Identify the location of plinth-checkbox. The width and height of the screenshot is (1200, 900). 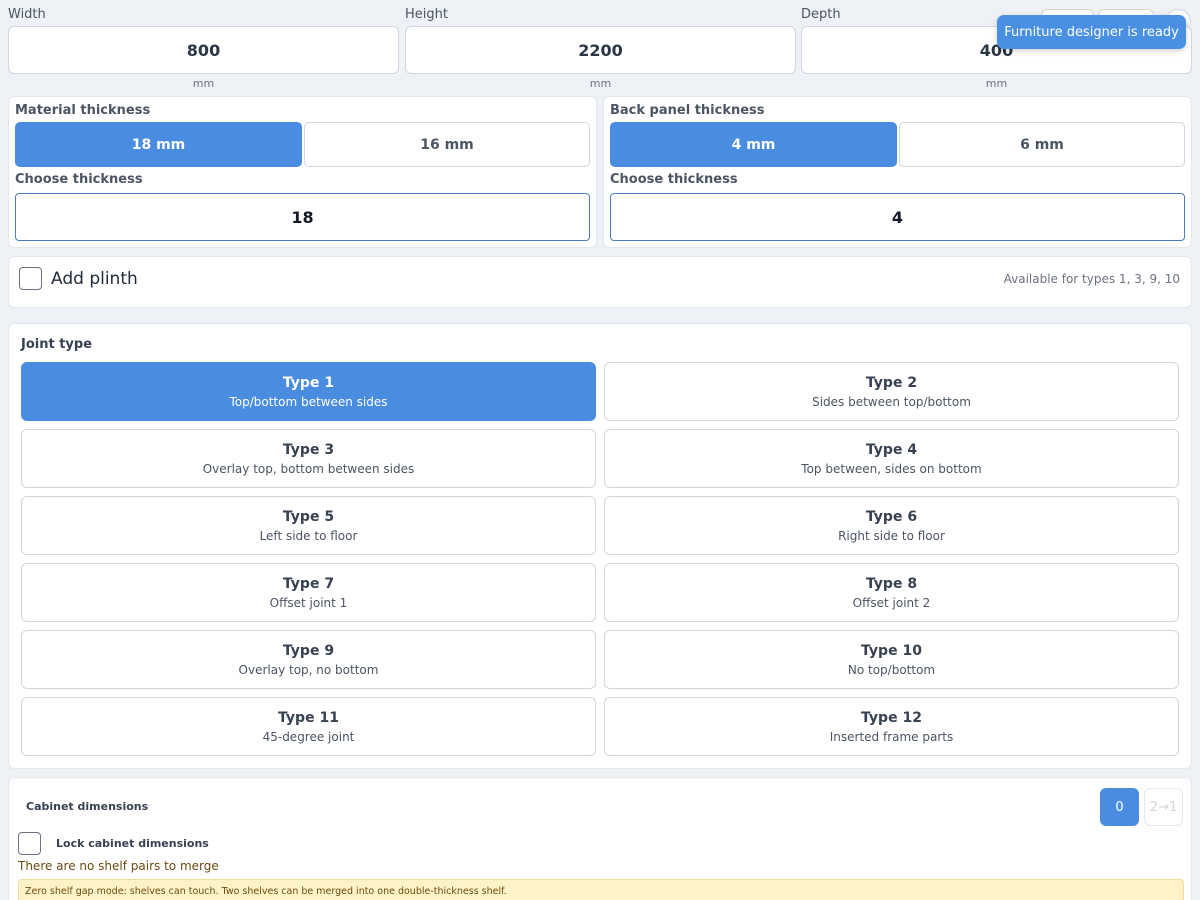
(30, 278).